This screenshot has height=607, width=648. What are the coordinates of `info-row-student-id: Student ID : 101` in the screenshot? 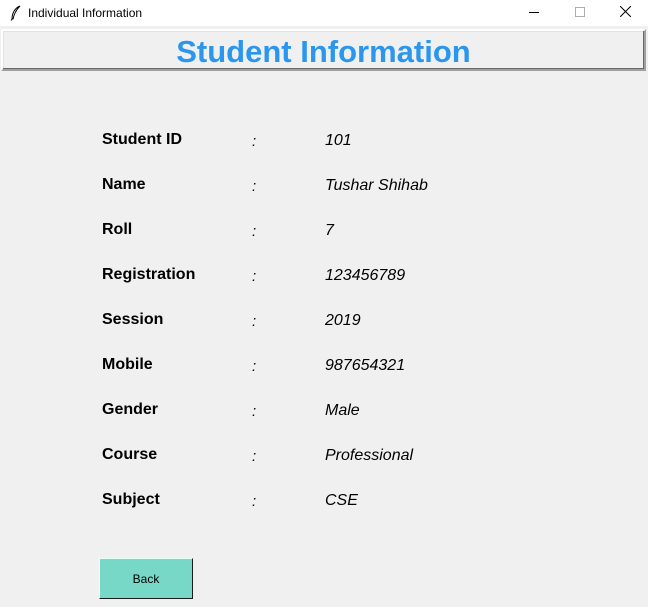 It's located at (324, 143).